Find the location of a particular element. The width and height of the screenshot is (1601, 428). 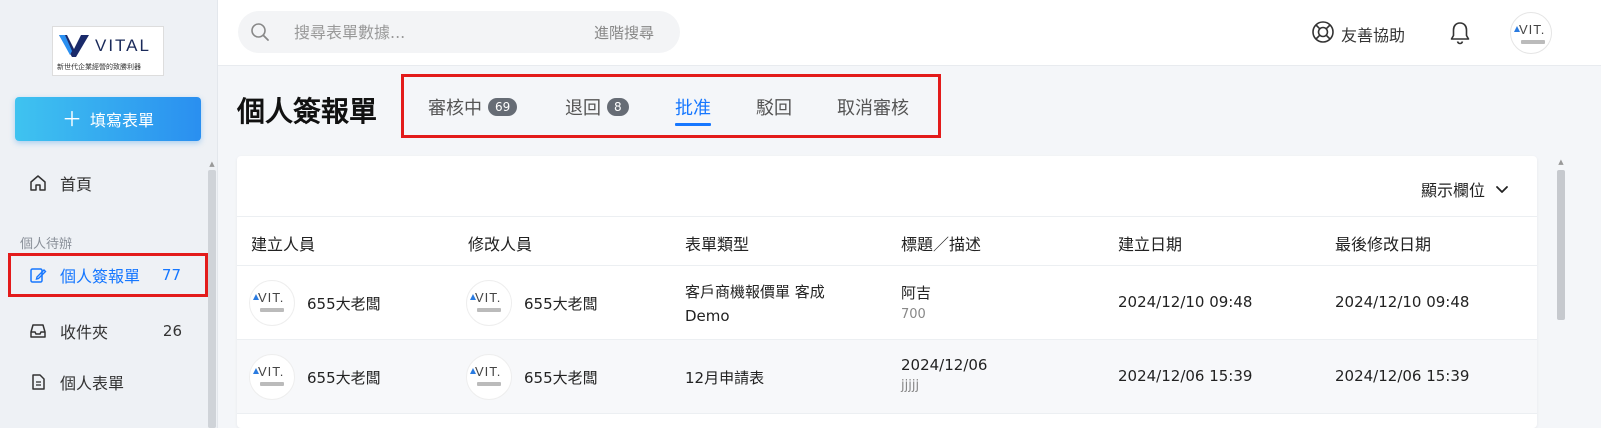

tab-label: 審核中 is located at coordinates (455, 108).